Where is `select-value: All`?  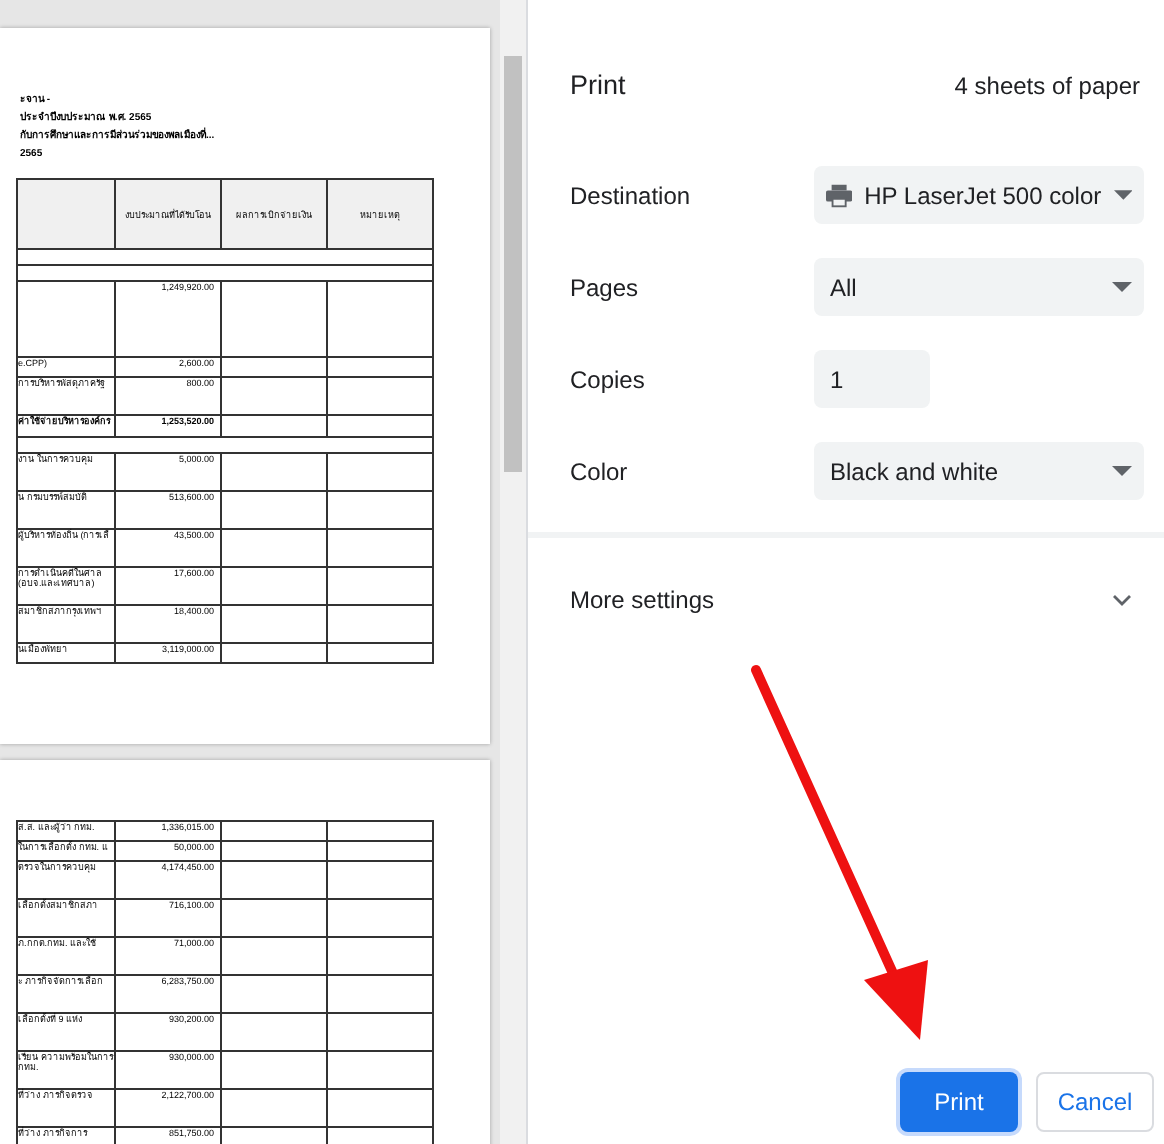
select-value: All is located at coordinates (844, 288).